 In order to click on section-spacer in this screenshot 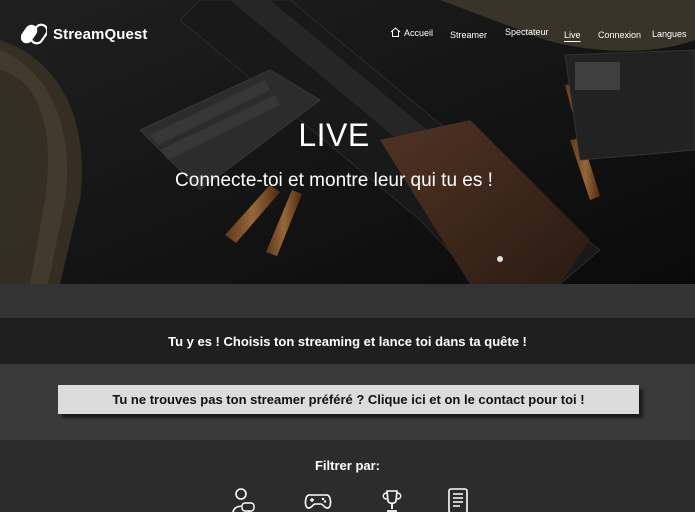, I will do `click(347, 301)`.